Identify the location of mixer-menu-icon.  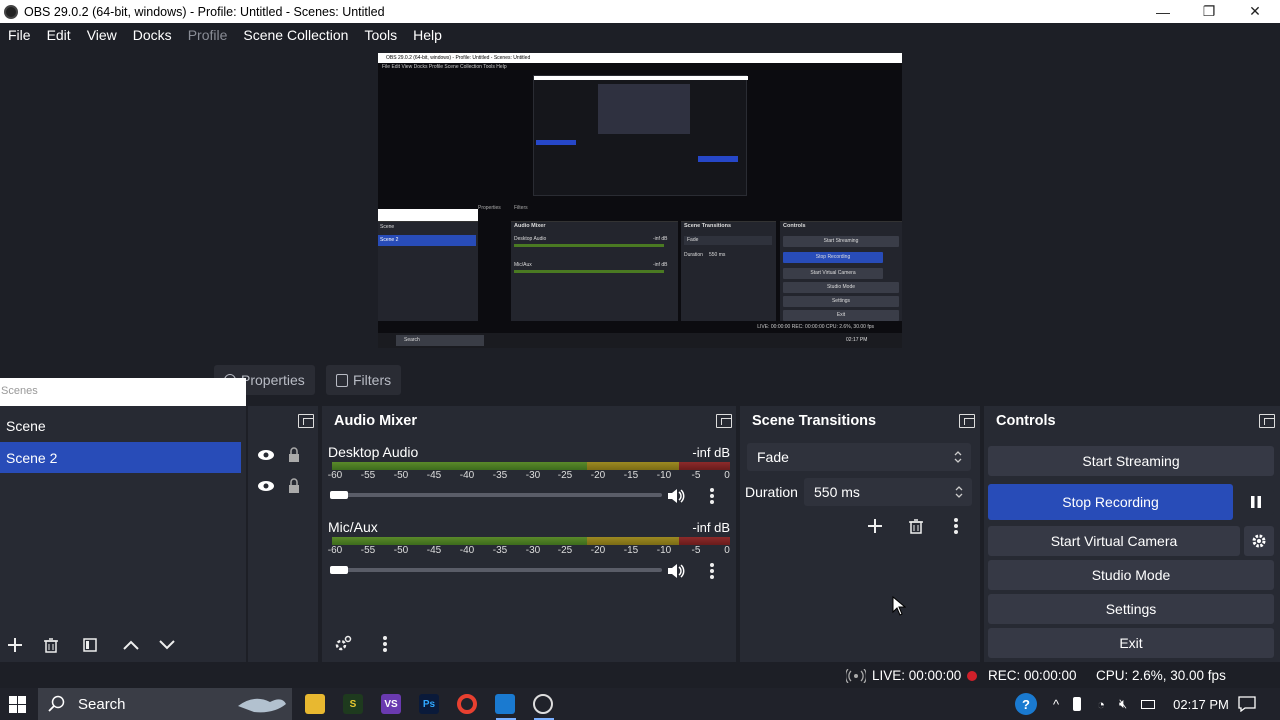
(385, 644).